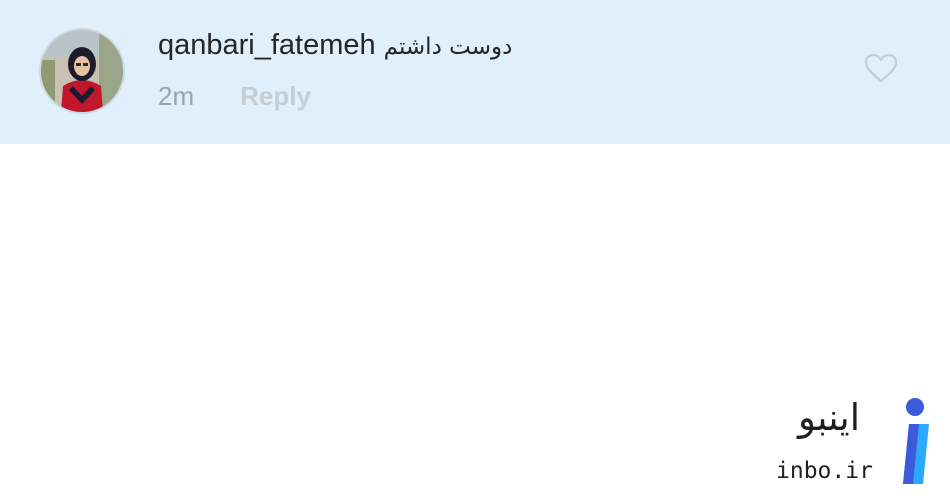 The height and width of the screenshot is (500, 950). I want to click on heart-outline-icon, so click(881, 68).